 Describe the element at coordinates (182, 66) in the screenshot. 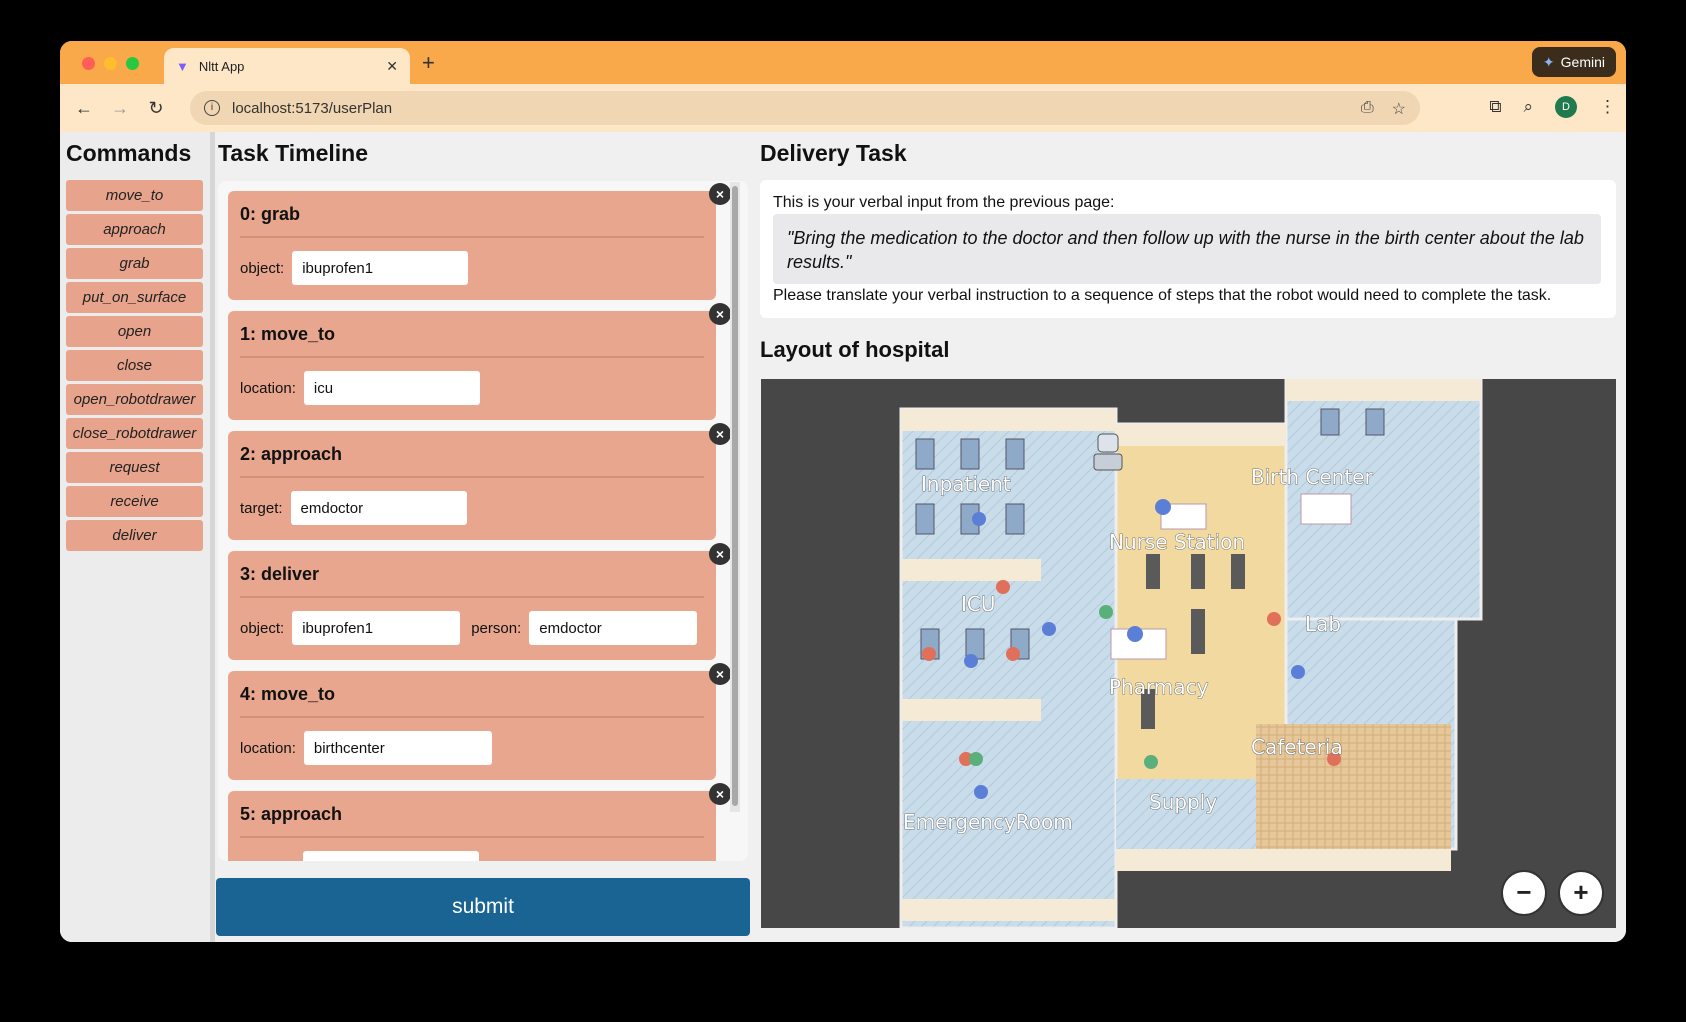

I see `vite-logo-icon: ▼` at that location.